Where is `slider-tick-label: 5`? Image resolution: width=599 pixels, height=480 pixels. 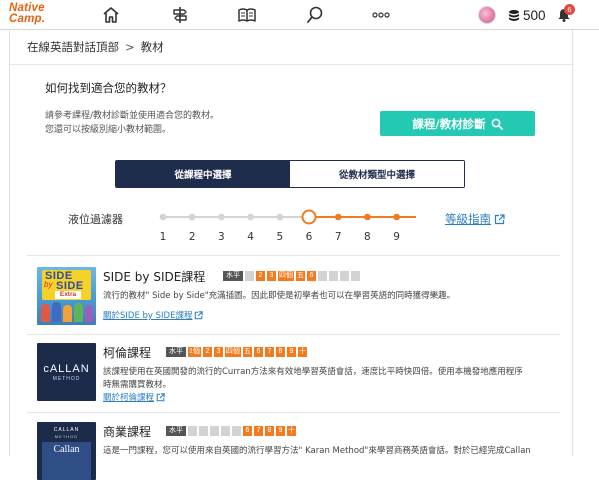
slider-tick-label: 5 is located at coordinates (279, 237).